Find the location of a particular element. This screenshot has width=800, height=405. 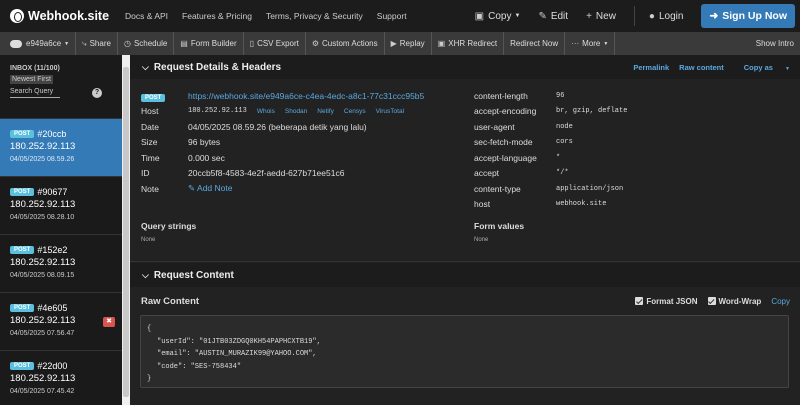

form-values-none: None is located at coordinates (481, 240).